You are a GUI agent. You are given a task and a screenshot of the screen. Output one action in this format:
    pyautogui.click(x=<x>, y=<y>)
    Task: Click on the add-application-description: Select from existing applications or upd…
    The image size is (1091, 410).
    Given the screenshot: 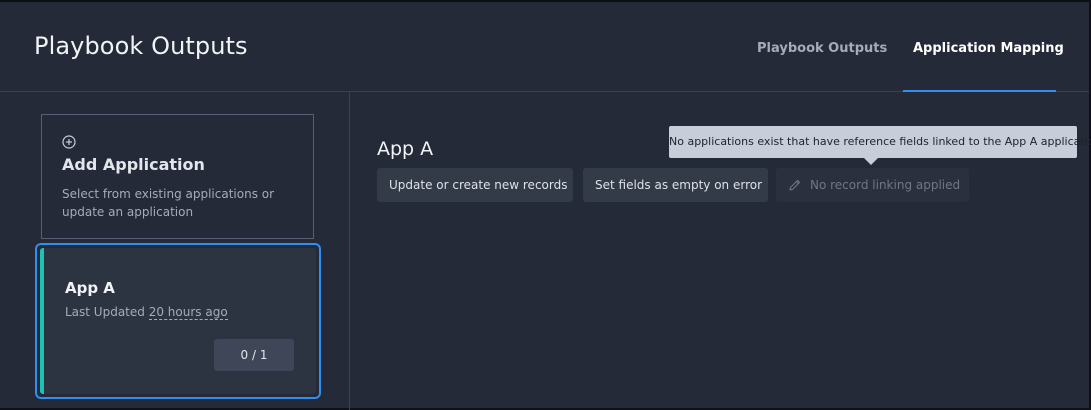 What is the action you would take?
    pyautogui.click(x=168, y=203)
    